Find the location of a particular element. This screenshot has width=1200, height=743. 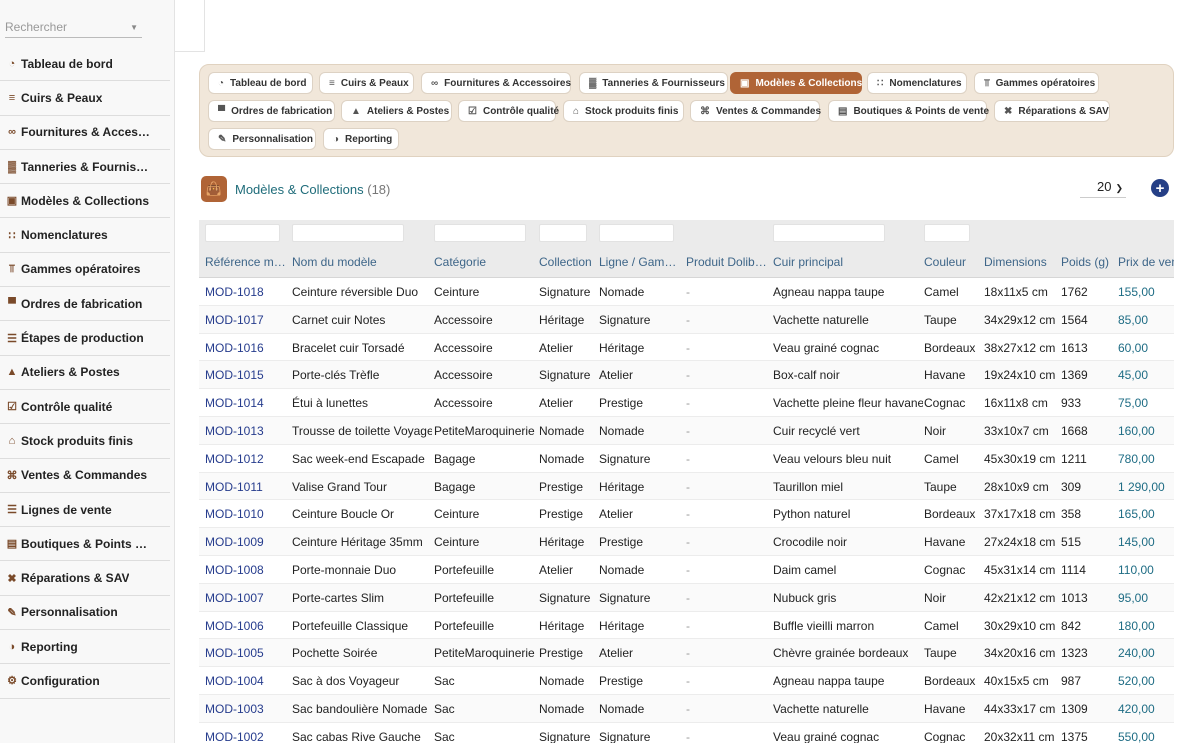

sidebar-item: ▣ Modèles & Collections is located at coordinates (85, 201).